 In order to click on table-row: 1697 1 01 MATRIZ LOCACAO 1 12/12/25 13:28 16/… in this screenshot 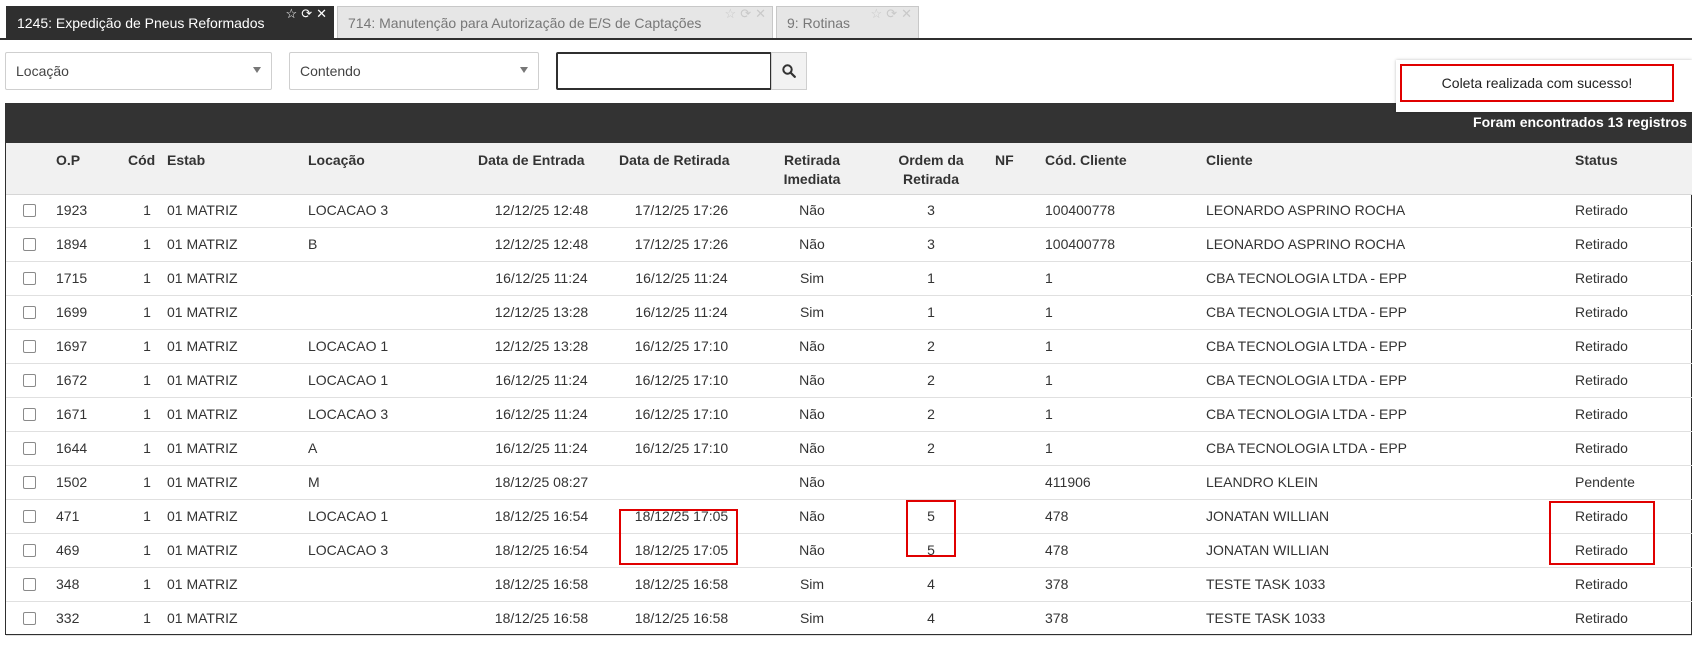, I will do `click(849, 347)`.